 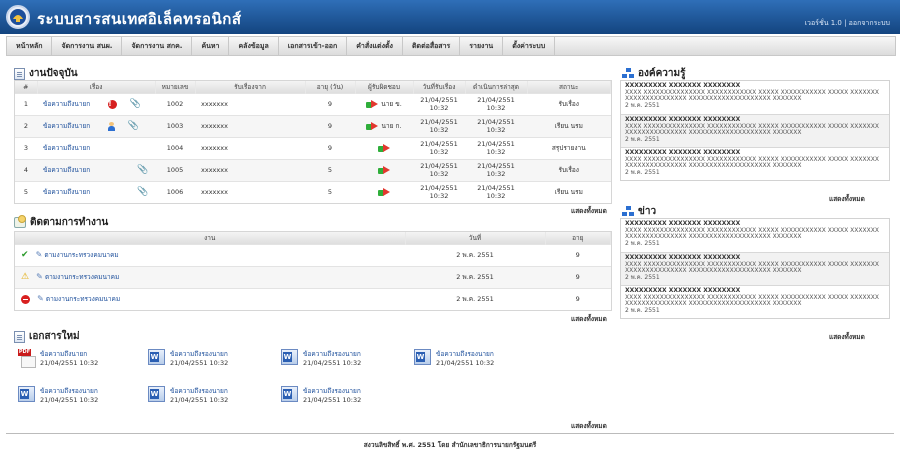 I want to click on nav-home: หน้าหลัก, so click(x=30, y=46).